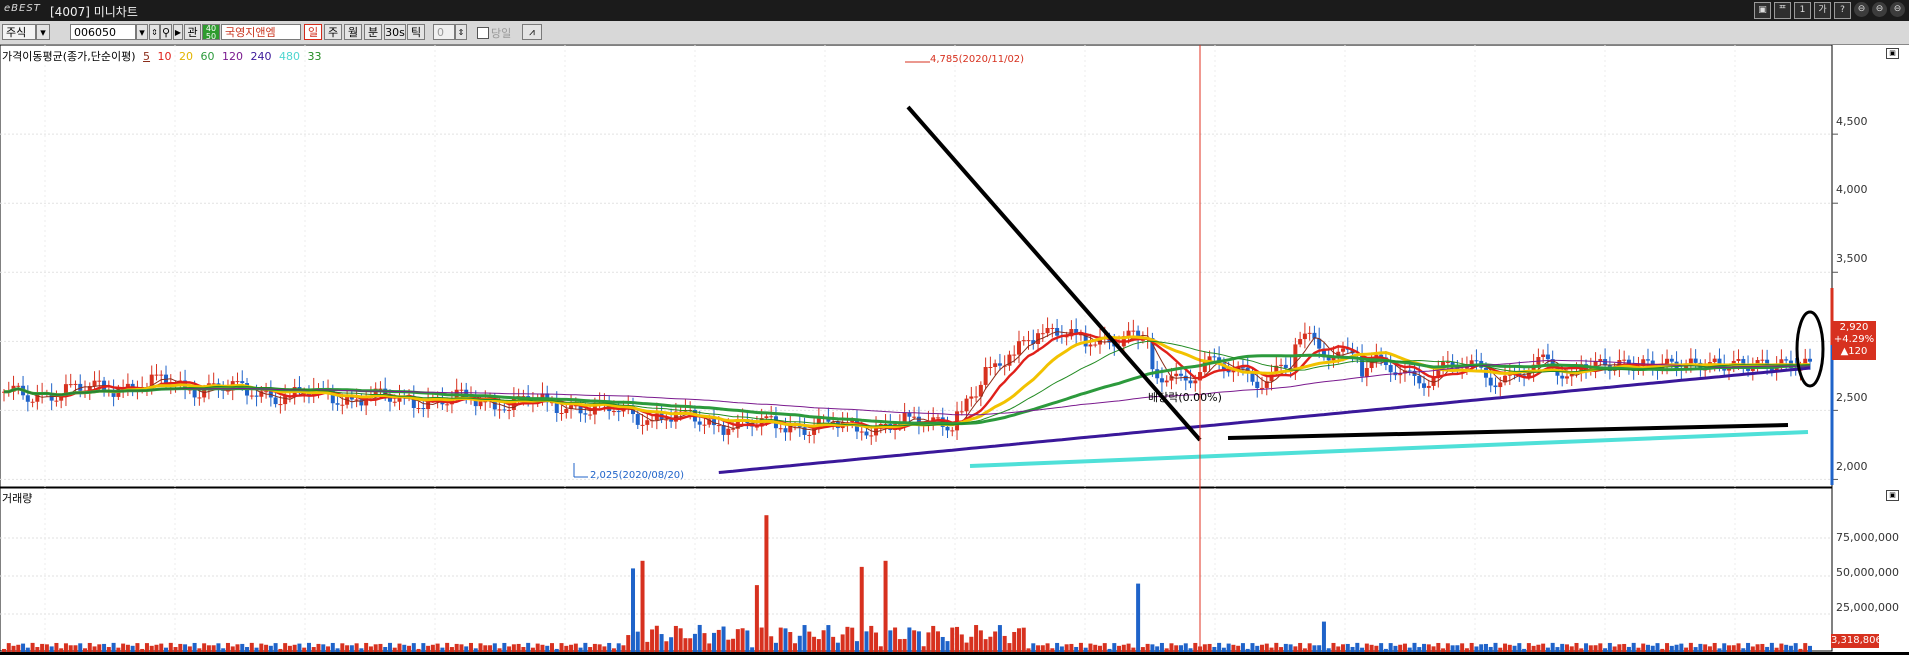 Image resolution: width=1909 pixels, height=655 pixels. What do you see at coordinates (461, 32) in the screenshot?
I see `interval-spin-button: ⇕` at bounding box center [461, 32].